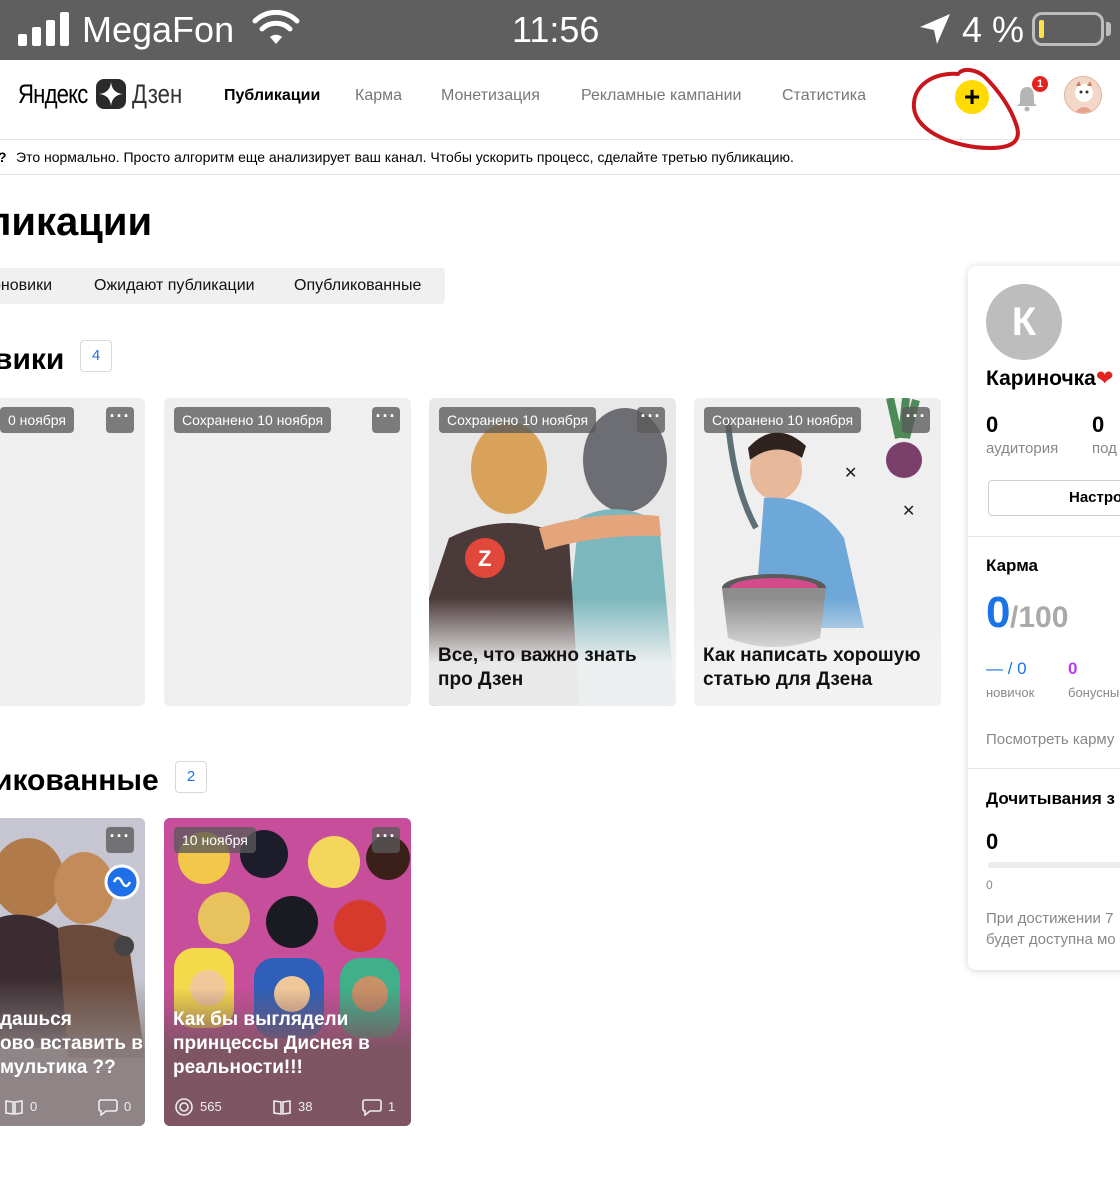 Image resolution: width=1120 pixels, height=1200 pixels. What do you see at coordinates (998, 612) in the screenshot?
I see `karma-value: 0` at bounding box center [998, 612].